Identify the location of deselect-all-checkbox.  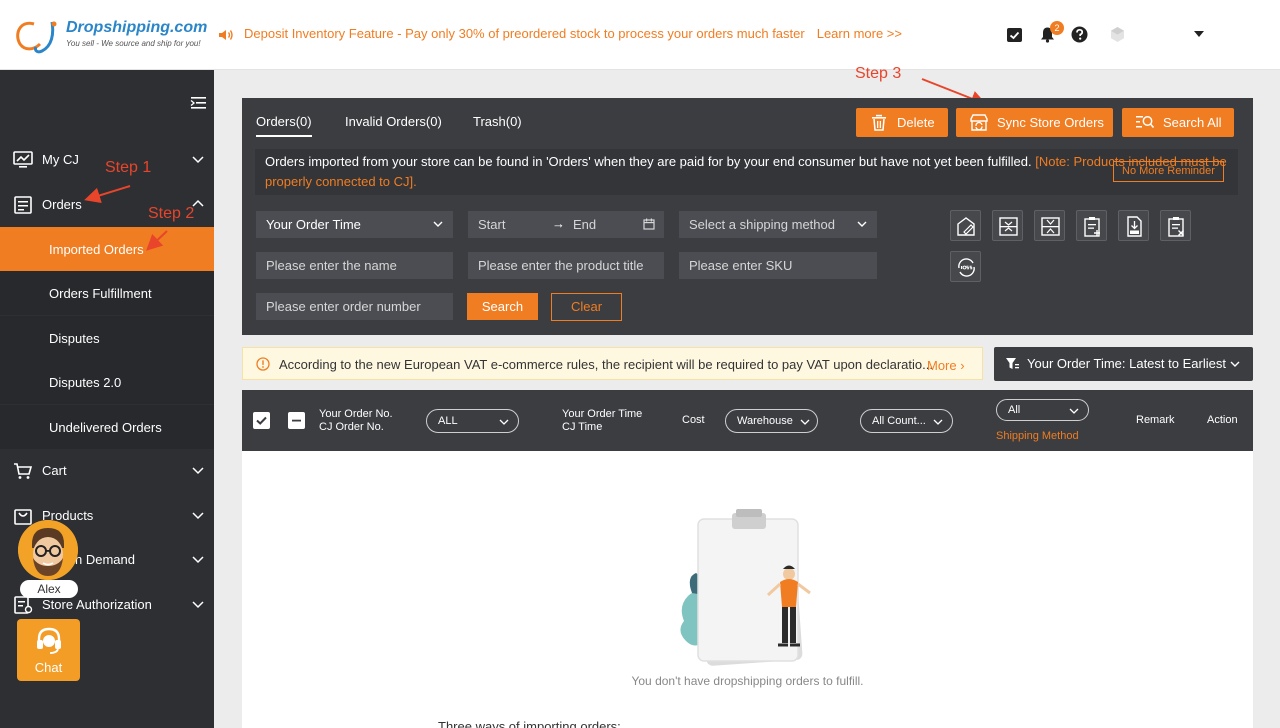
(296, 420).